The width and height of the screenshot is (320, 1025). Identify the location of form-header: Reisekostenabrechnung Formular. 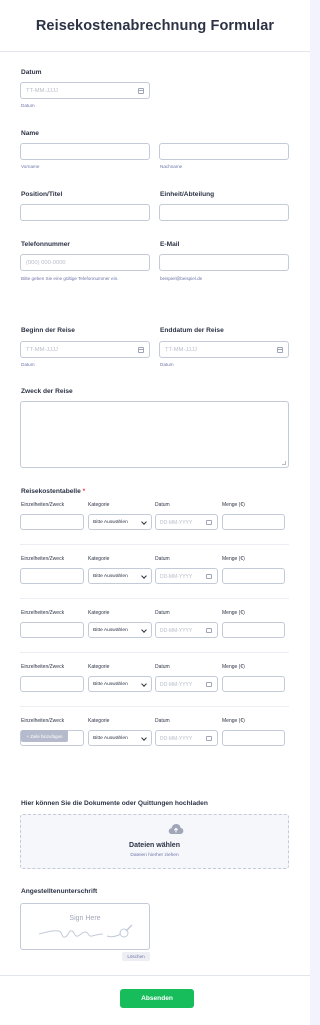
(155, 26).